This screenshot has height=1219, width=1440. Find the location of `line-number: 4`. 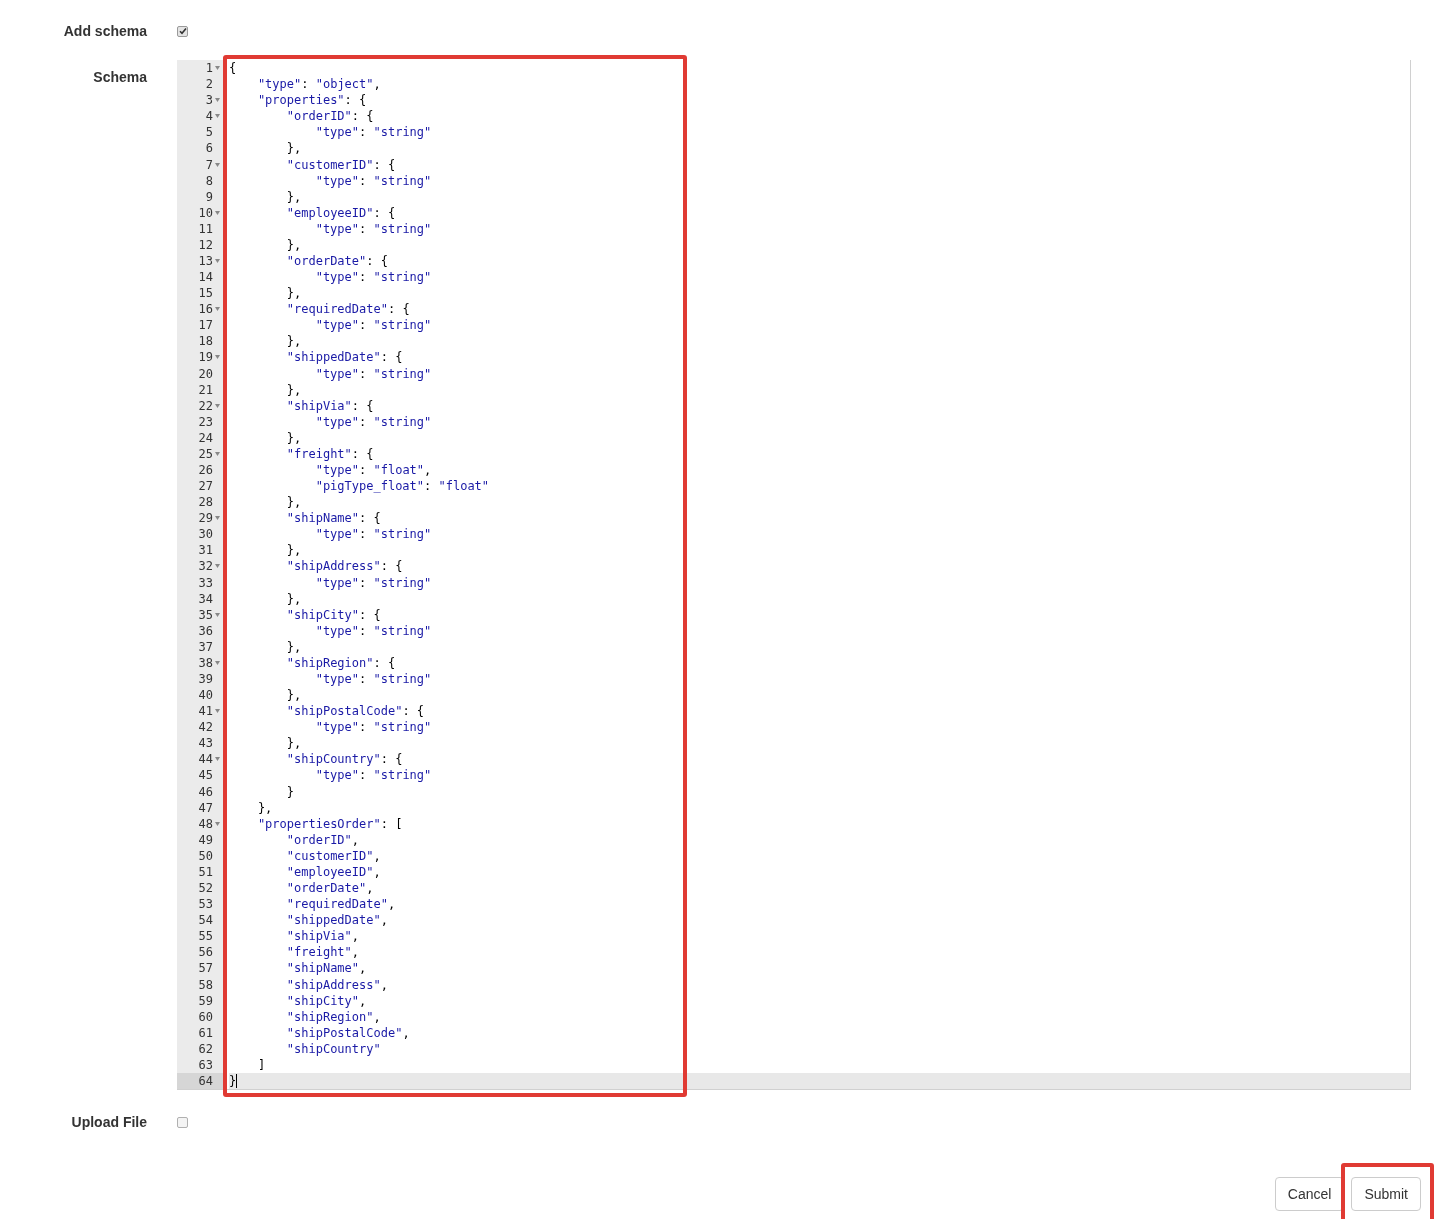

line-number: 4 is located at coordinates (209, 117).